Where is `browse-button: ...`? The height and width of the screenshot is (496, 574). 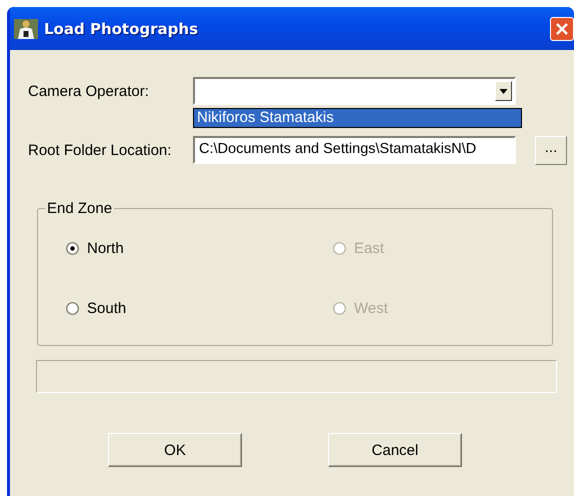
browse-button: ... is located at coordinates (551, 150).